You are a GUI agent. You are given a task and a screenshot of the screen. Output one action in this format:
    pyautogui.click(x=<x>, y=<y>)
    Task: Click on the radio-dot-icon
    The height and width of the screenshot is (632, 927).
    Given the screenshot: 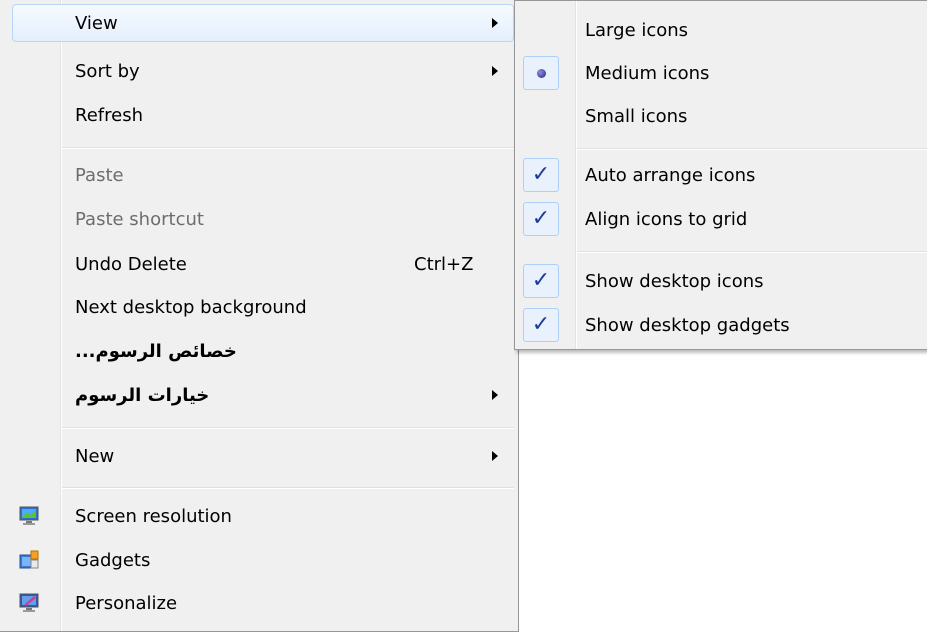 What is the action you would take?
    pyautogui.click(x=541, y=73)
    